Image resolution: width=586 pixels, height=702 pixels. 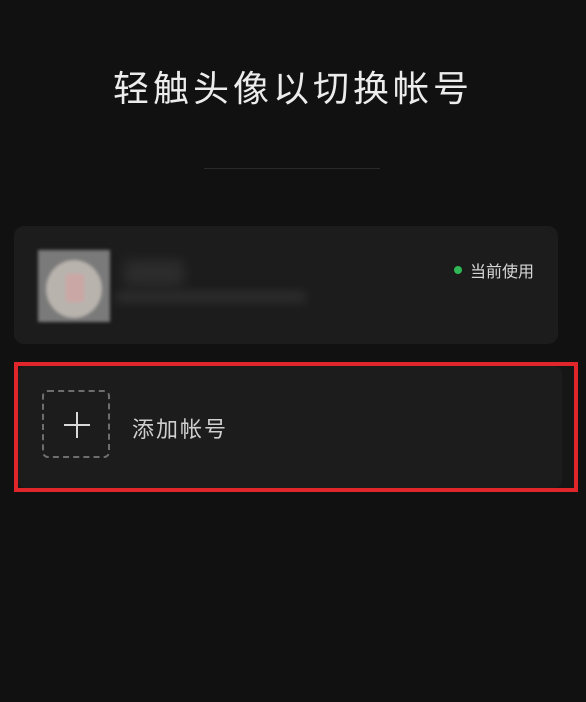 I want to click on plus-icon, so click(x=76, y=424).